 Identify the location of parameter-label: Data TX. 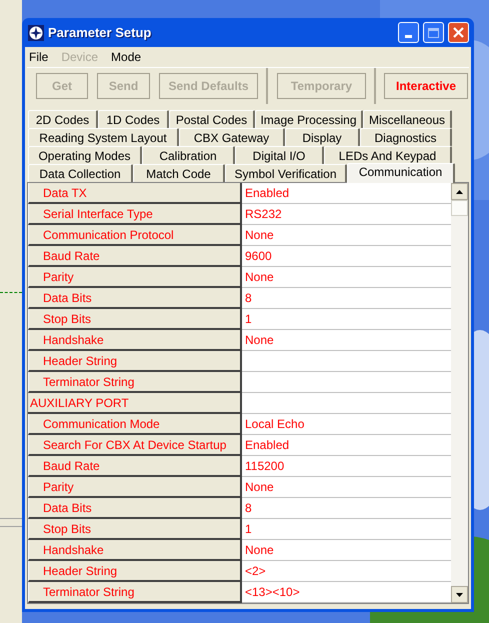
(135, 193).